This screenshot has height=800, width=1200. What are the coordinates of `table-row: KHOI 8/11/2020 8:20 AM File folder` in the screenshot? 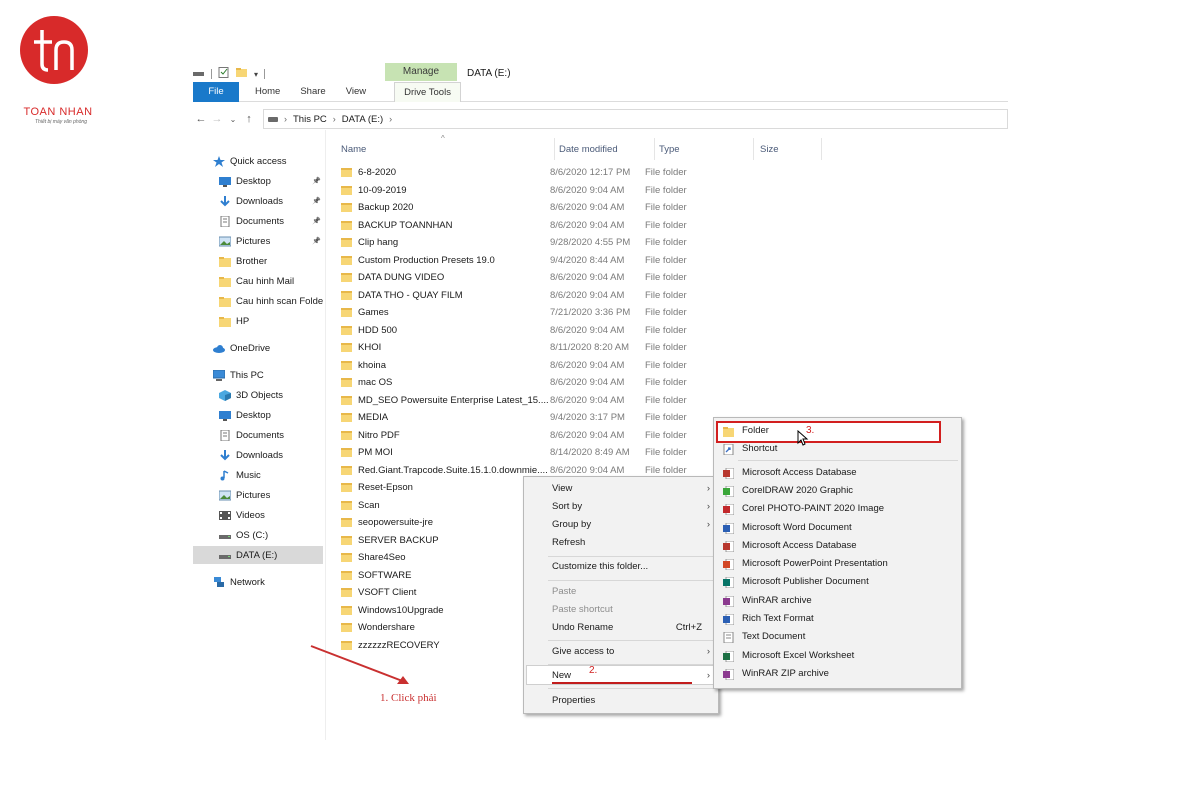 It's located at (531, 348).